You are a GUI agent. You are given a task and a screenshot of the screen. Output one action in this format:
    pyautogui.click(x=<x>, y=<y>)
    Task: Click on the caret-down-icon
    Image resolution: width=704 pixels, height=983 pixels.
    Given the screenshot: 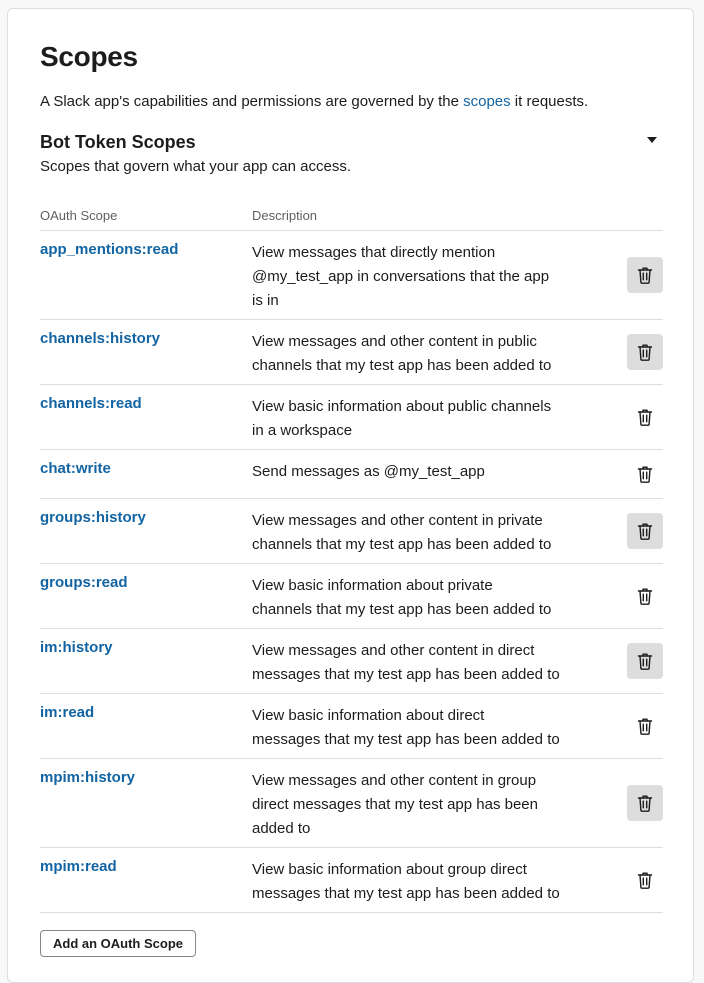 What is the action you would take?
    pyautogui.click(x=652, y=140)
    